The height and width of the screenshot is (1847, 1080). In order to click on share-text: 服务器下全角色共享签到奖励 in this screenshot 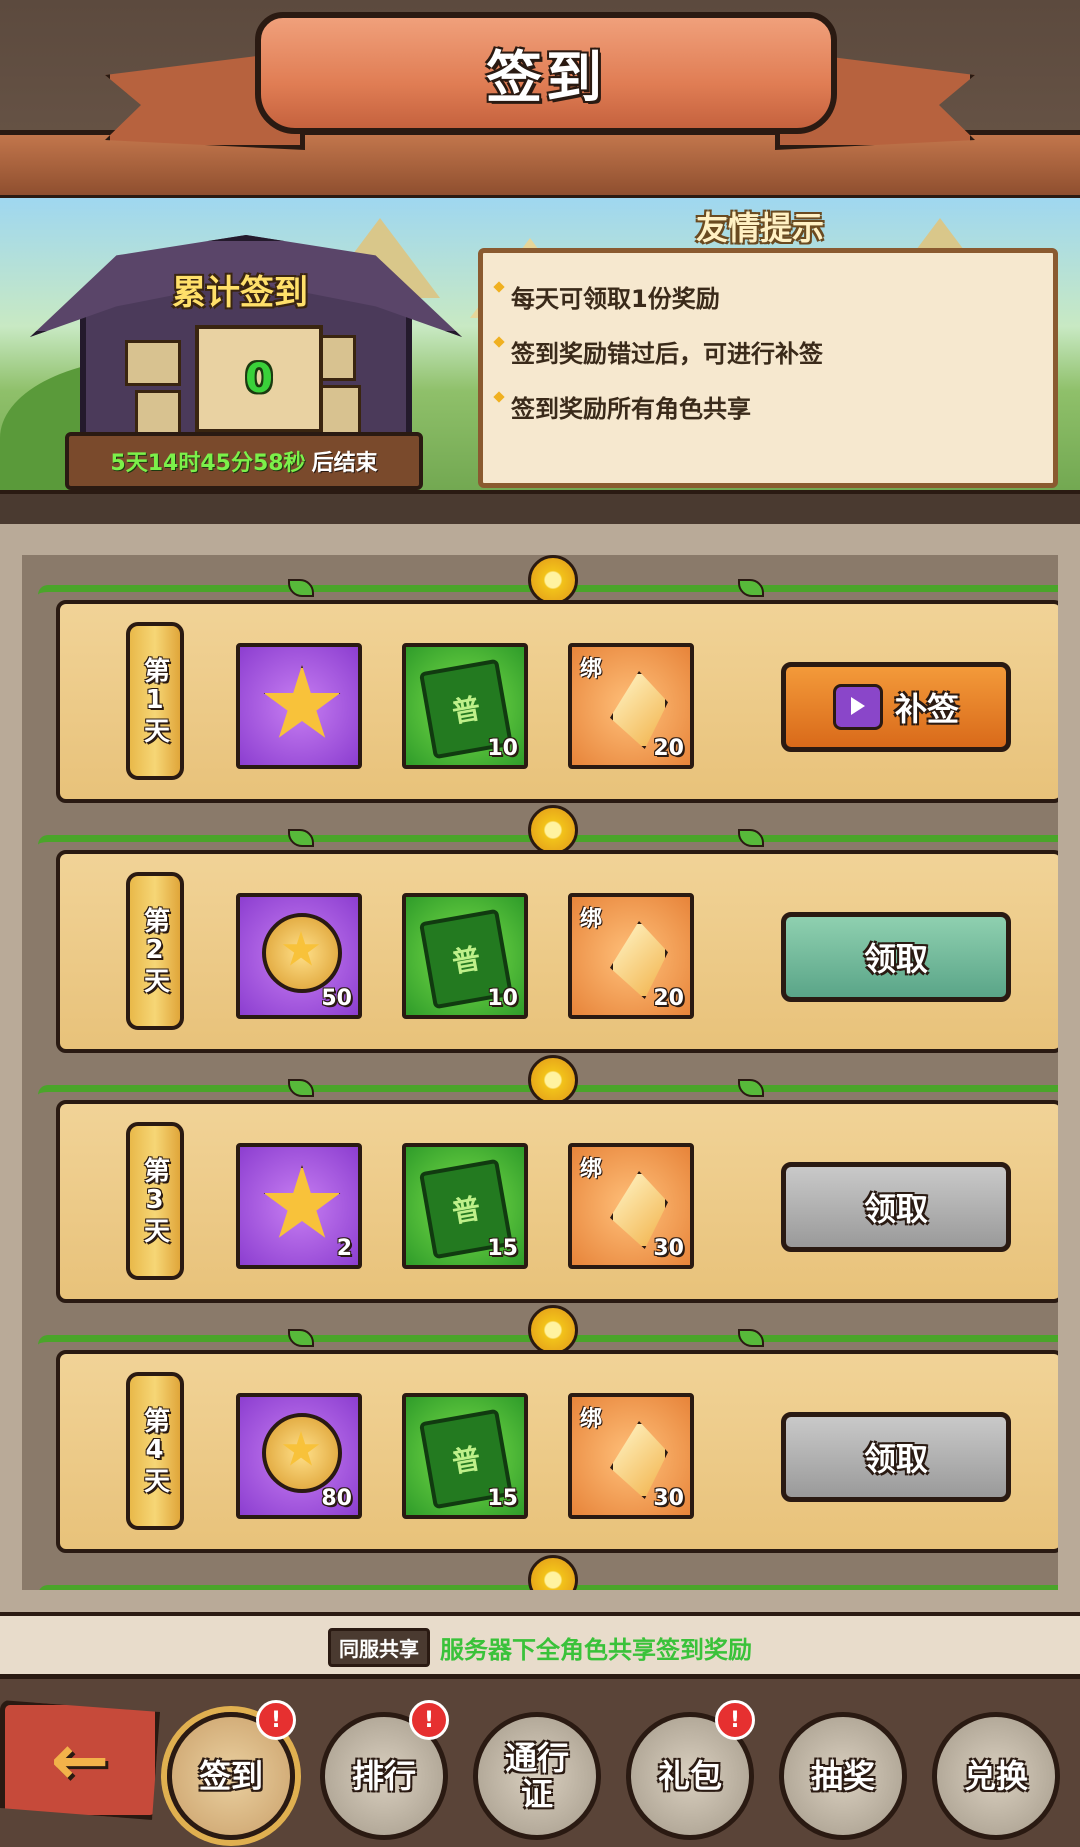, I will do `click(596, 1649)`.